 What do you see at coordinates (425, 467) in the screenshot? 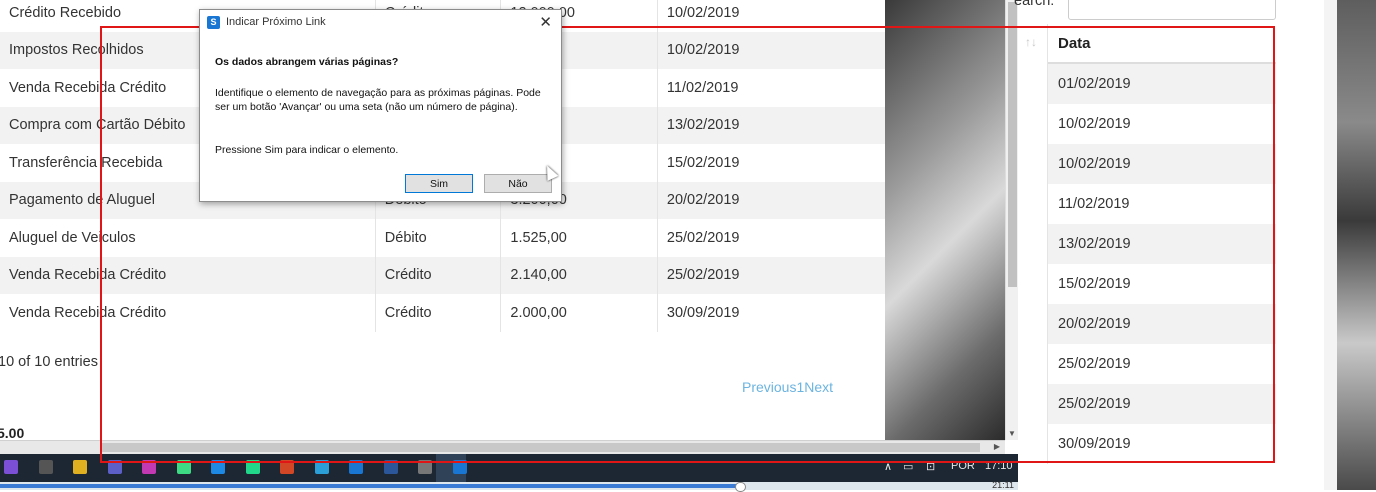
I see `calculator-icon` at bounding box center [425, 467].